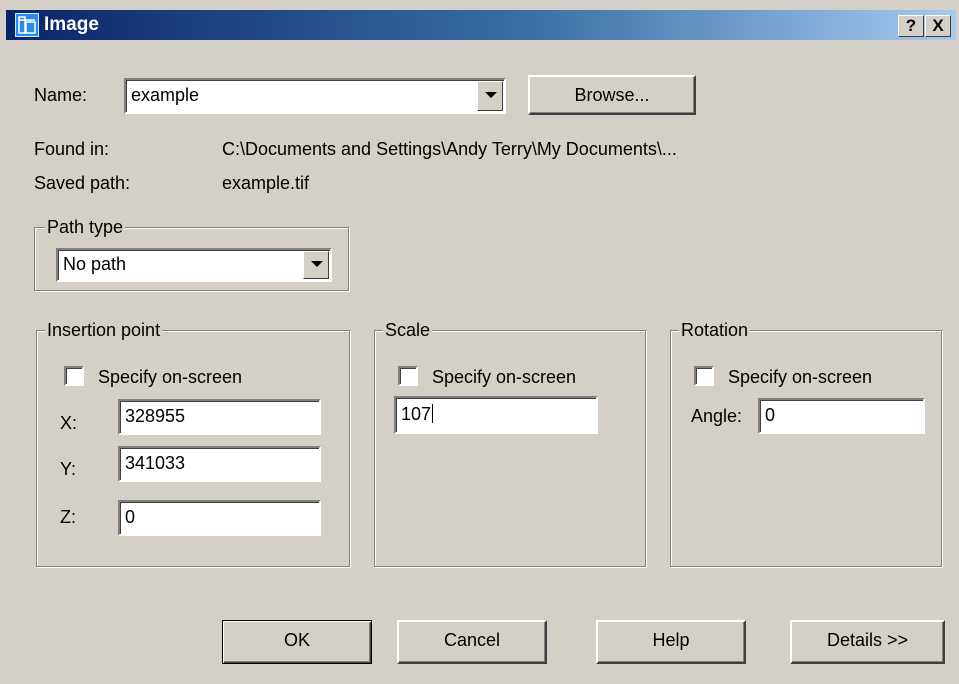  Describe the element at coordinates (496, 415) in the screenshot. I see `scale-input: 107` at that location.